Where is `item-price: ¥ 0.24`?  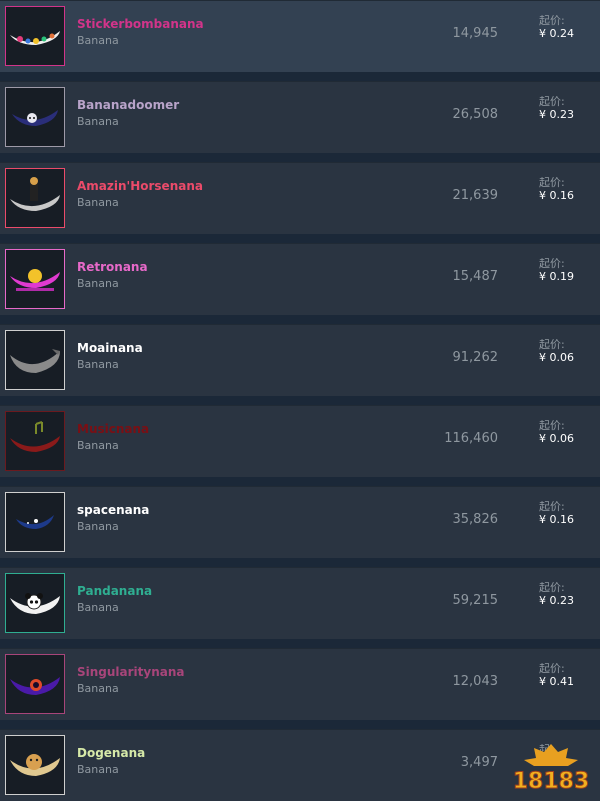
item-price: ¥ 0.24 is located at coordinates (556, 33).